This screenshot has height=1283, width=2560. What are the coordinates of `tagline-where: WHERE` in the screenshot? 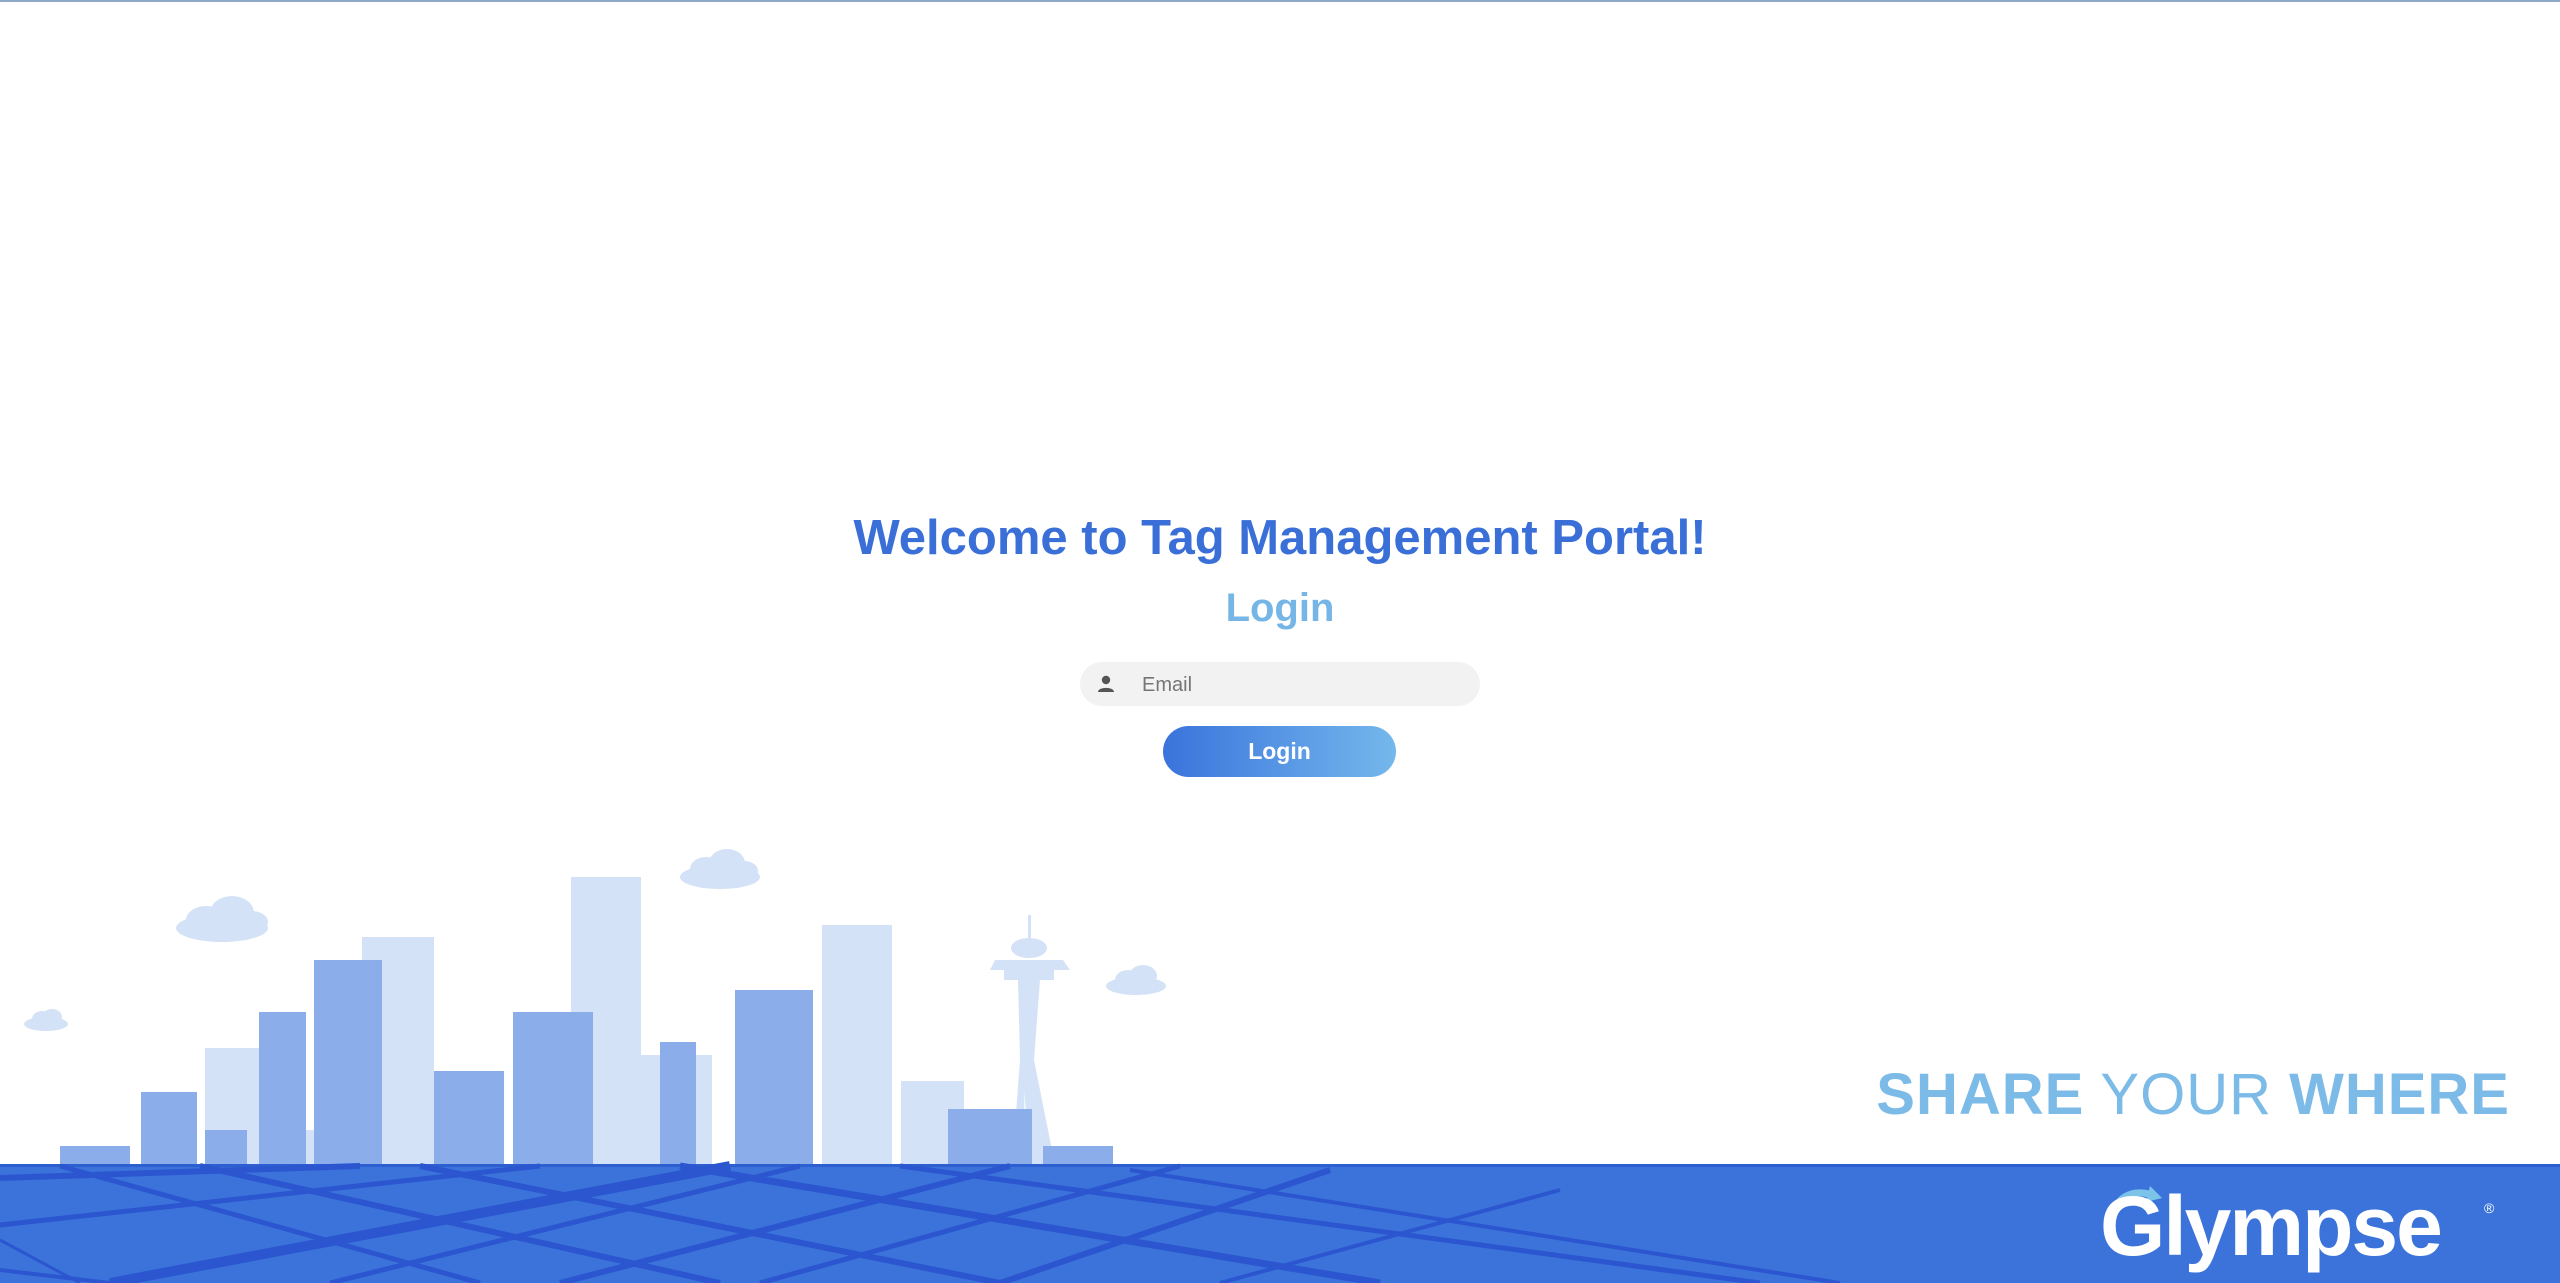 It's located at (2399, 1094).